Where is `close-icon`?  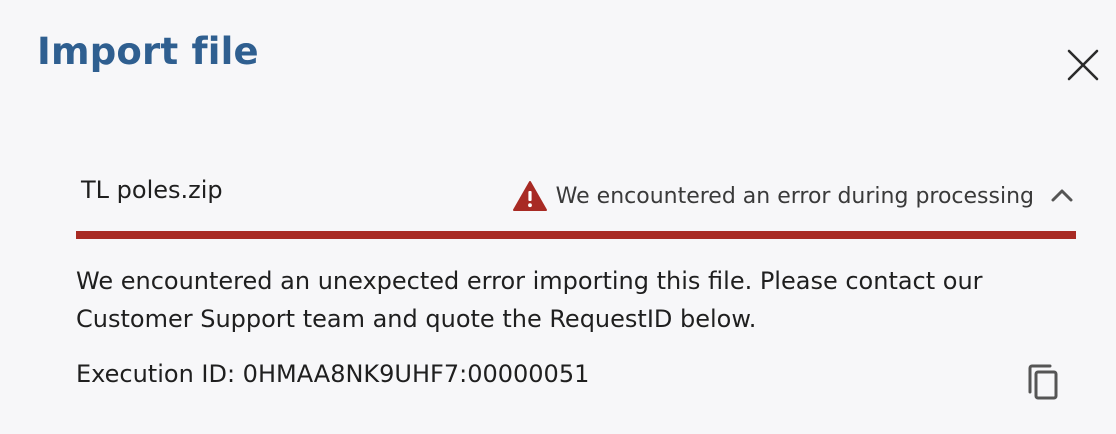
close-icon is located at coordinates (1083, 65).